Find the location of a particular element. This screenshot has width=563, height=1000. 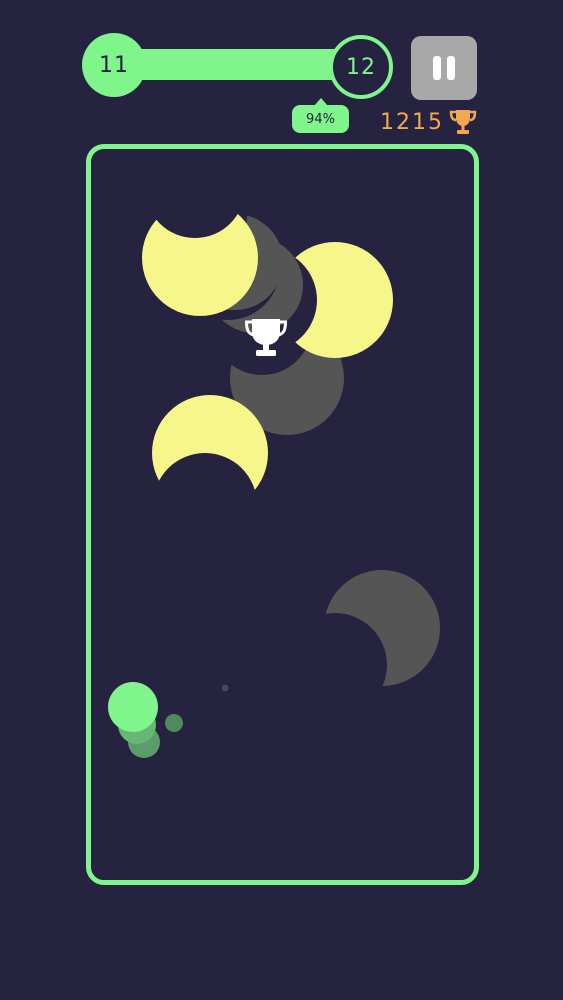

score-value: 1215 is located at coordinates (412, 122).